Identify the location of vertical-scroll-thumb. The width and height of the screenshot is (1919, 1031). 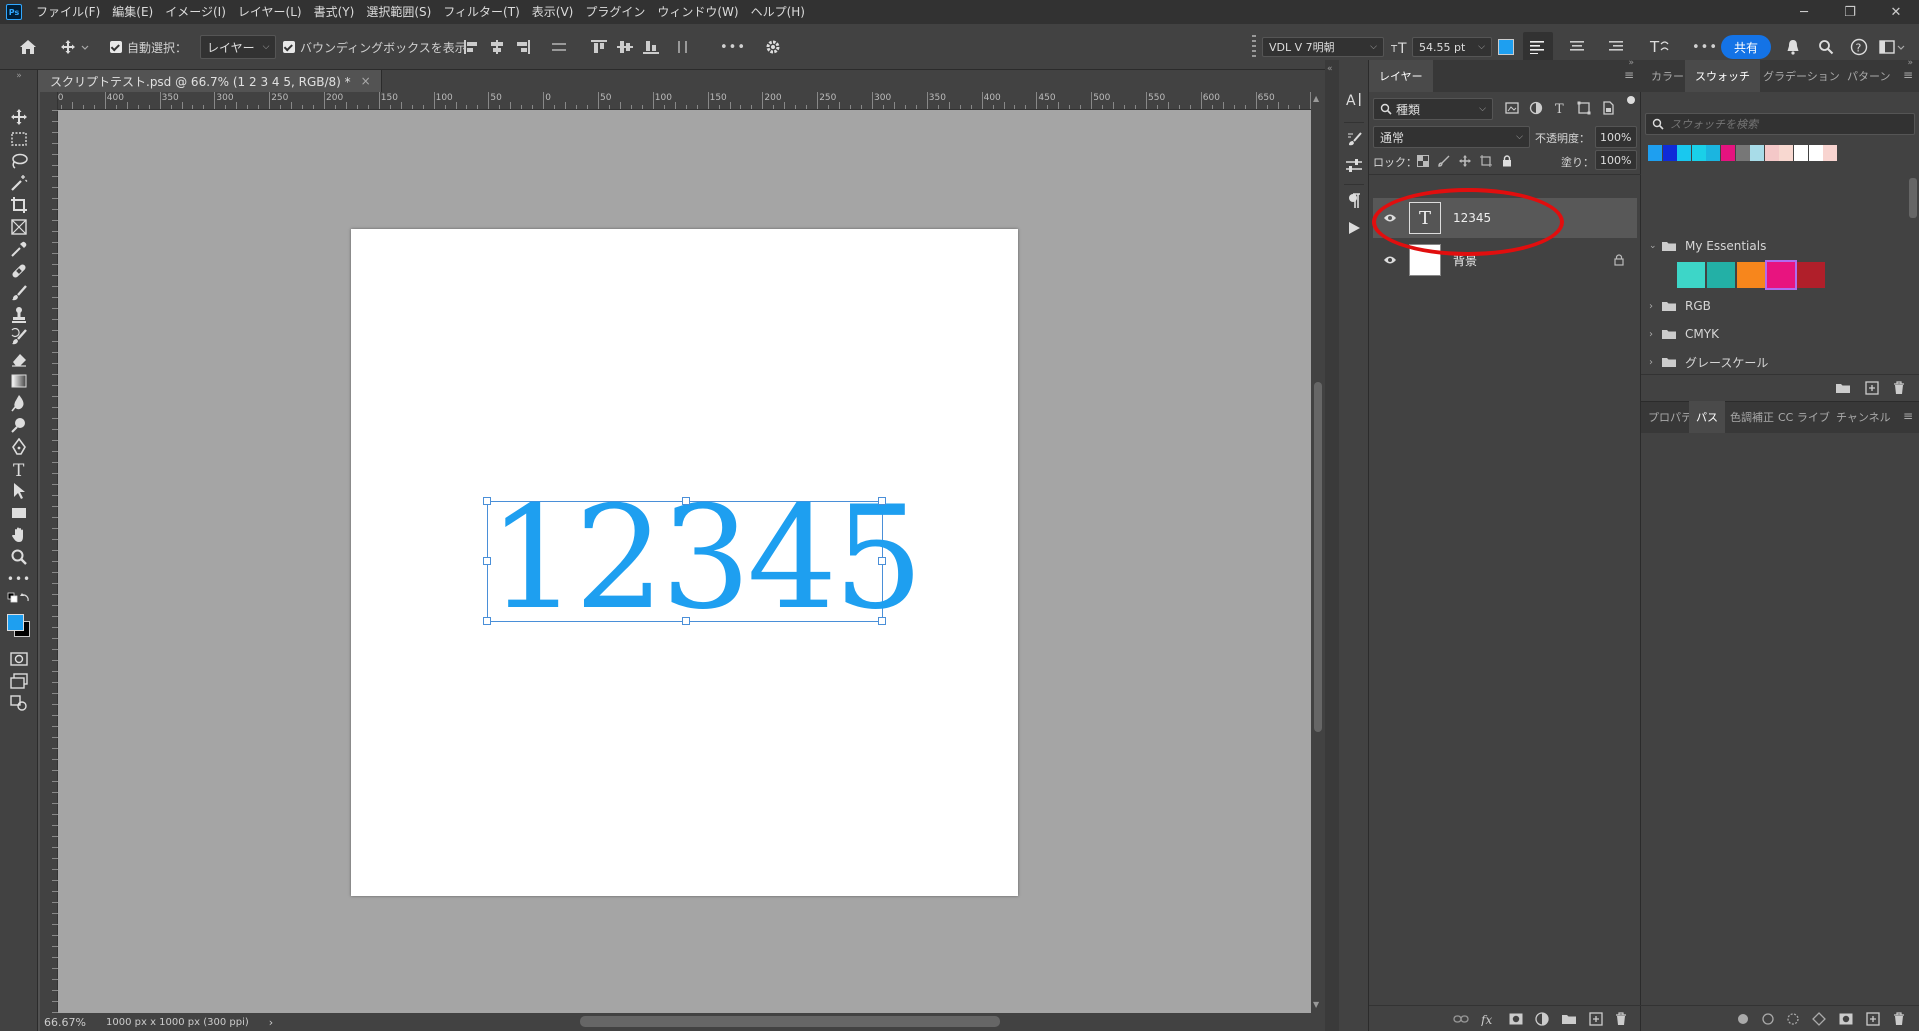
(1318, 557).